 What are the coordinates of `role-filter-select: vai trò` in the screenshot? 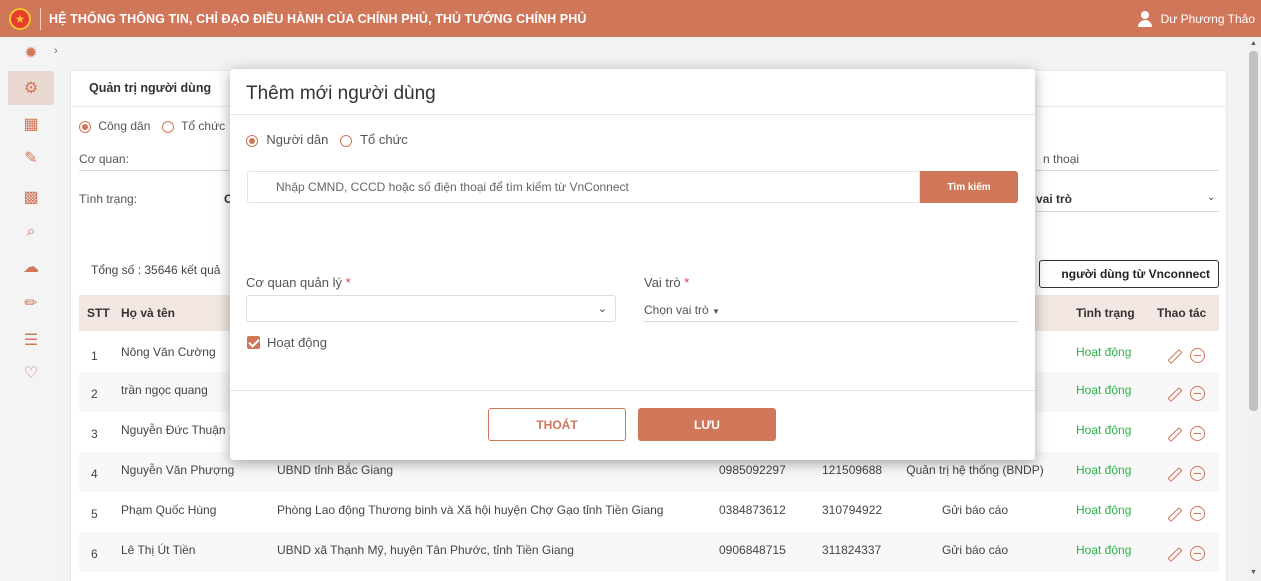 It's located at (1054, 199).